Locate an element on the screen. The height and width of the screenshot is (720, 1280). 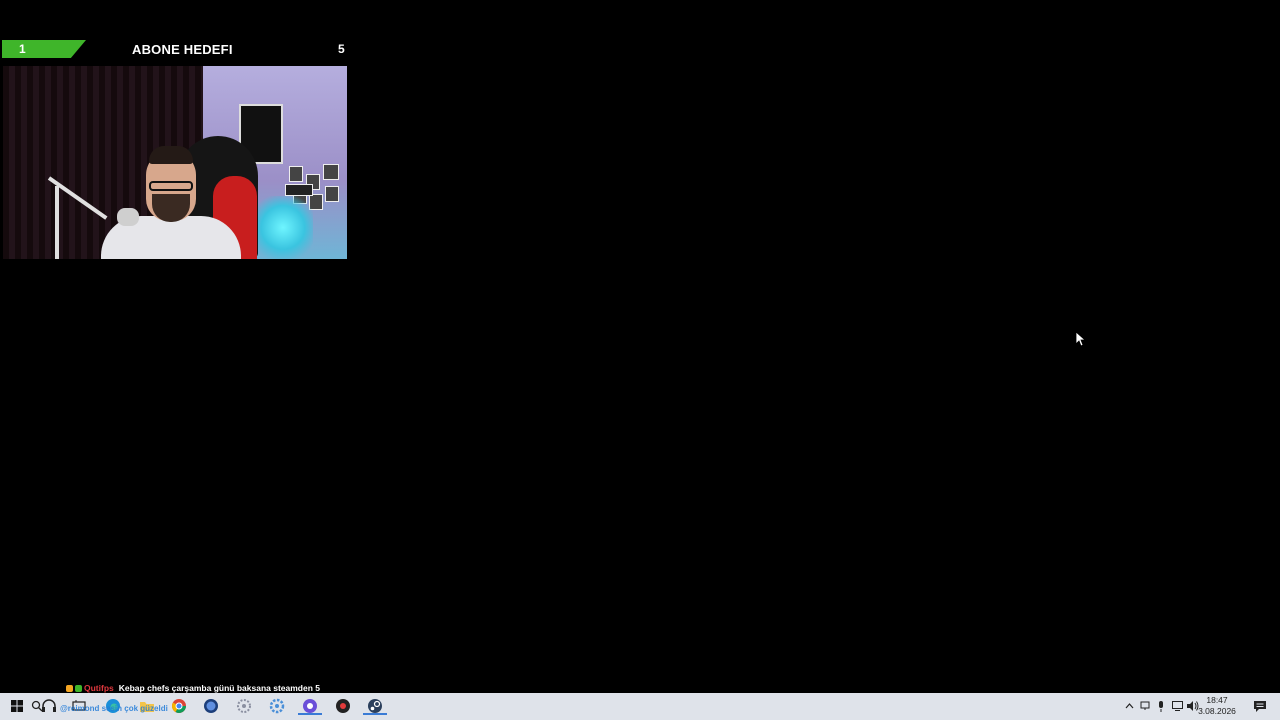
windows-start-icon is located at coordinates (17, 706).